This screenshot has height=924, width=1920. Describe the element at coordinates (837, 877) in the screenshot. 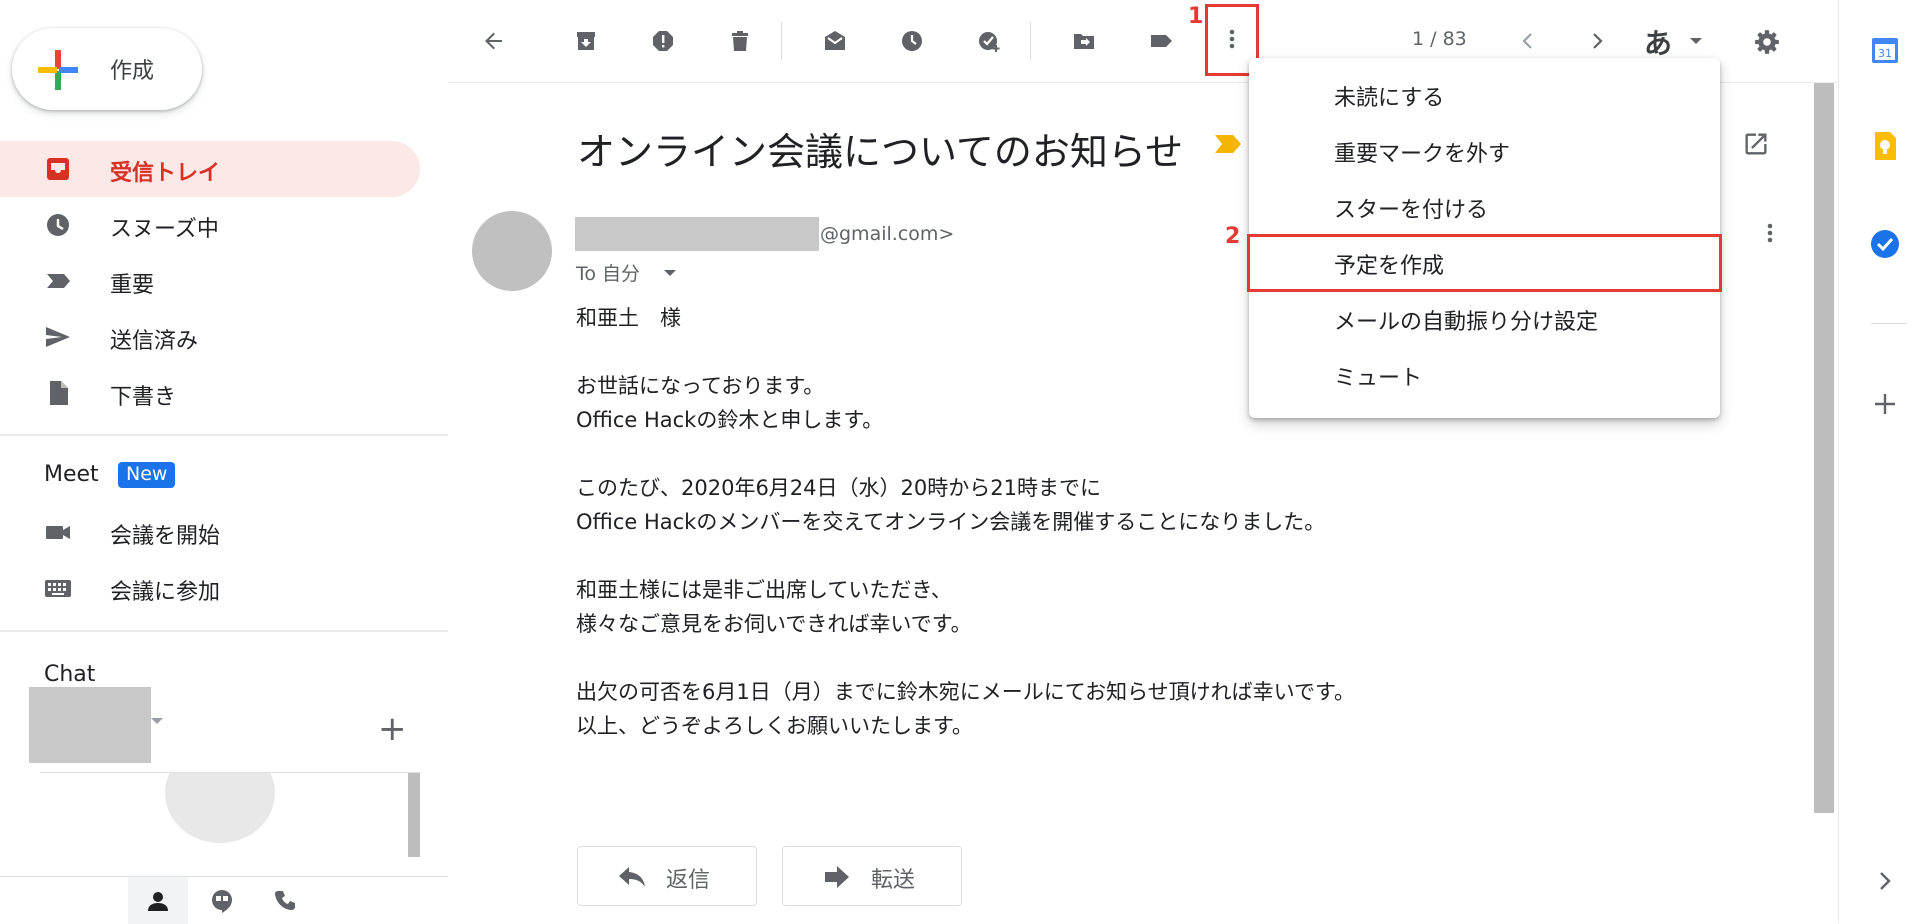

I see `forward-icon` at that location.